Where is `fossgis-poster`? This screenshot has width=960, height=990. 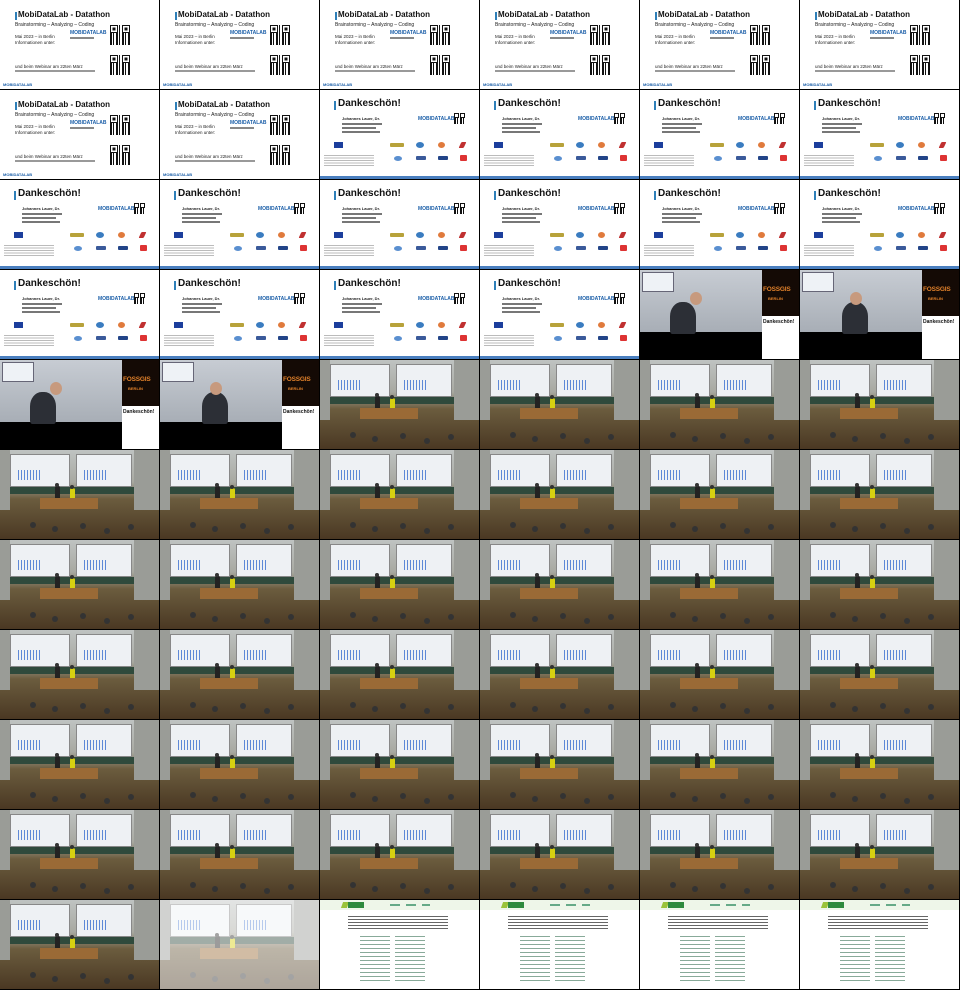
fossgis-poster is located at coordinates (940, 293).